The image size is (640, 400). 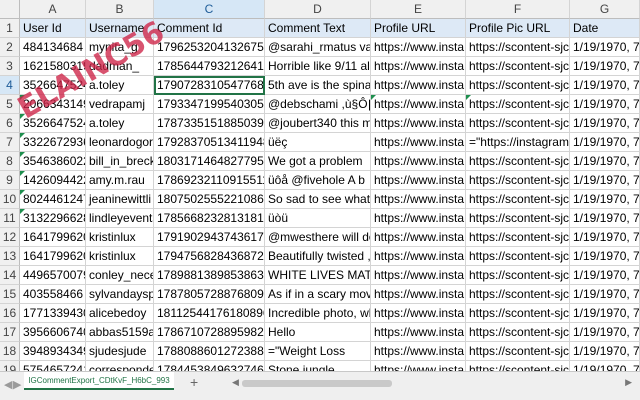 I want to click on table-cell: 3132296628, so click(x=53, y=218).